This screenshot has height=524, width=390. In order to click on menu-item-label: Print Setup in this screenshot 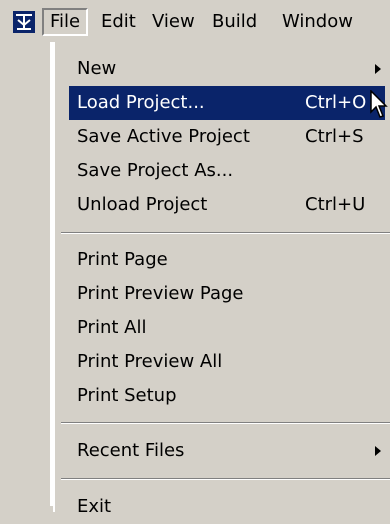, I will do `click(127, 395)`.